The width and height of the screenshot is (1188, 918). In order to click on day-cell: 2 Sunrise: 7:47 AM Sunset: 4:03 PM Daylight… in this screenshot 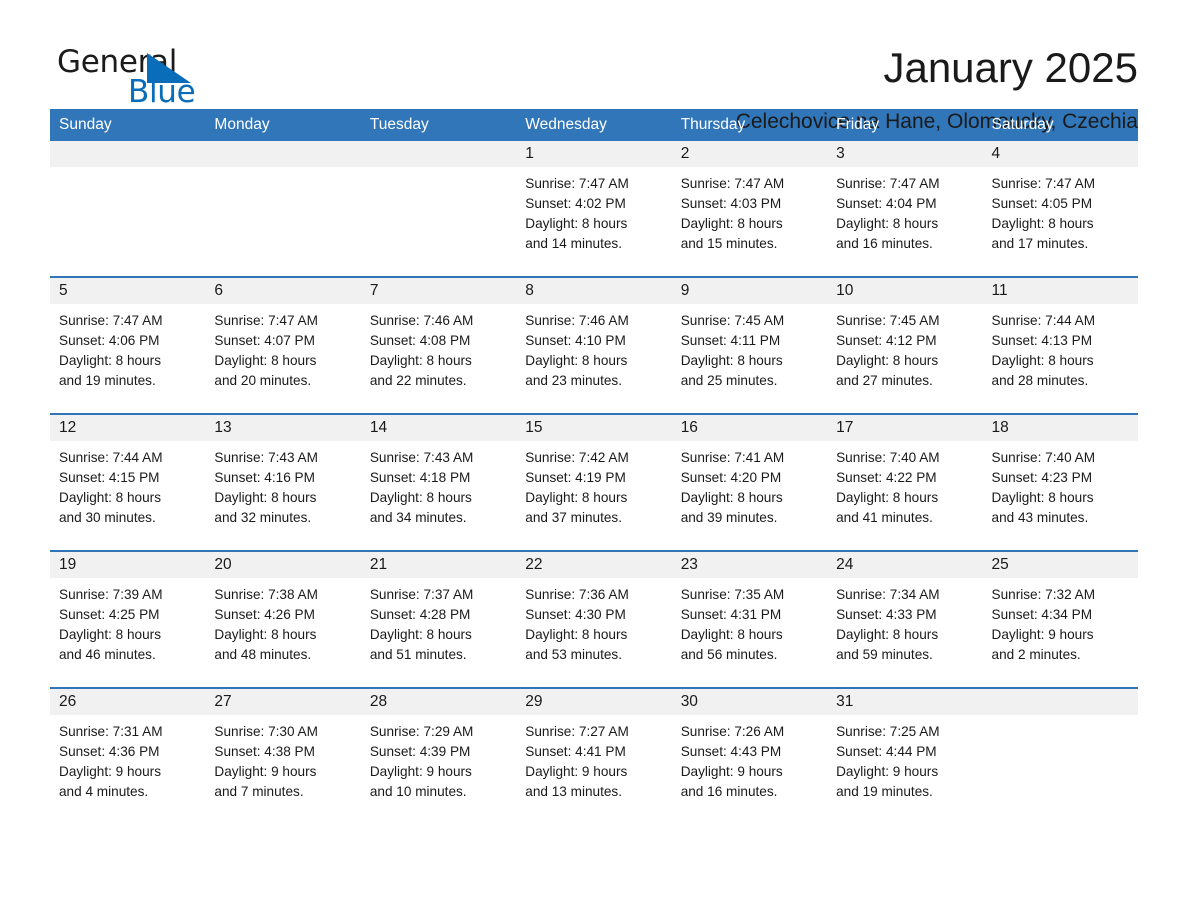, I will do `click(749, 209)`.